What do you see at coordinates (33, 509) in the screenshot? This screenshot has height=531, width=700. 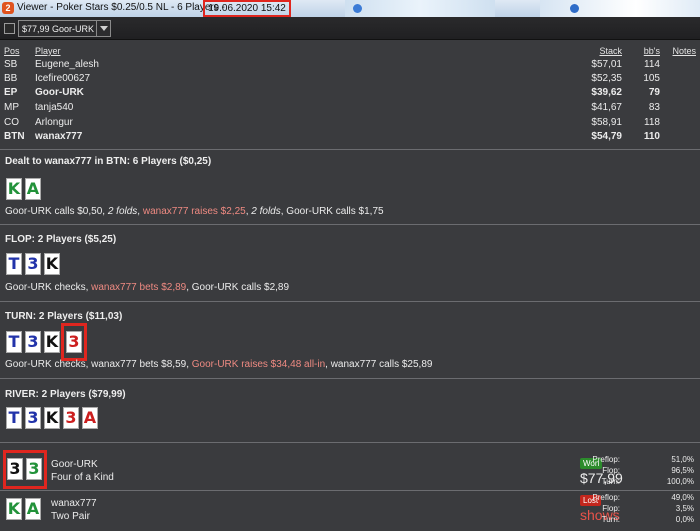 I see `showdown-card: A` at bounding box center [33, 509].